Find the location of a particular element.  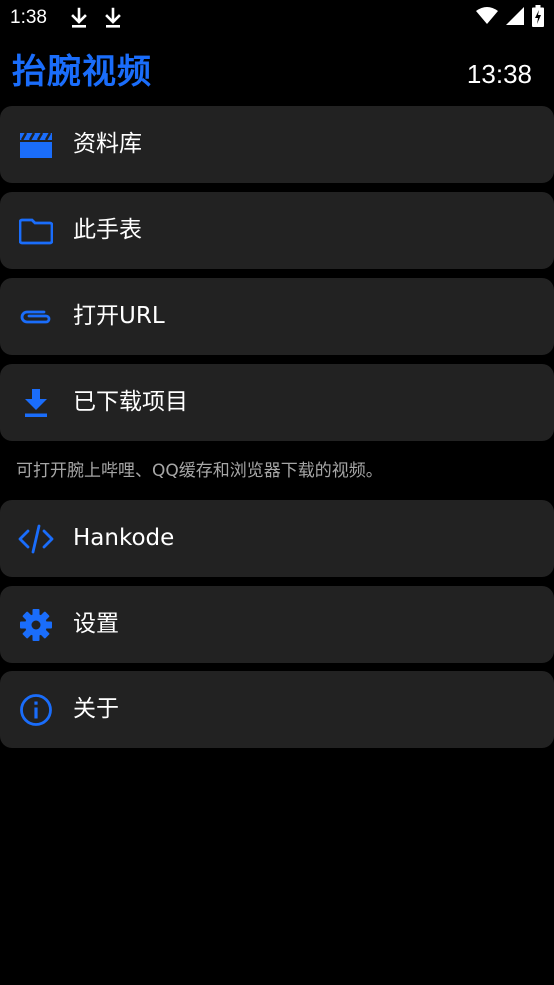

battery-charging-icon is located at coordinates (538, 18).